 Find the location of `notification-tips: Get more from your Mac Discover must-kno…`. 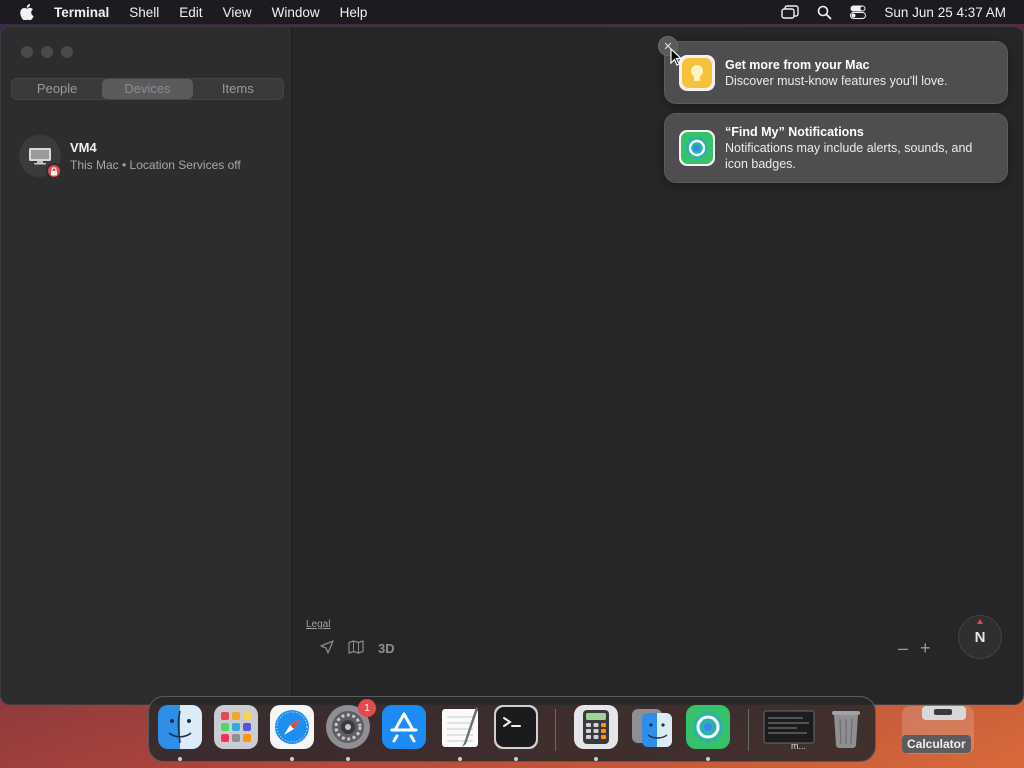

notification-tips: Get more from your Mac Discover must-kno… is located at coordinates (836, 72).